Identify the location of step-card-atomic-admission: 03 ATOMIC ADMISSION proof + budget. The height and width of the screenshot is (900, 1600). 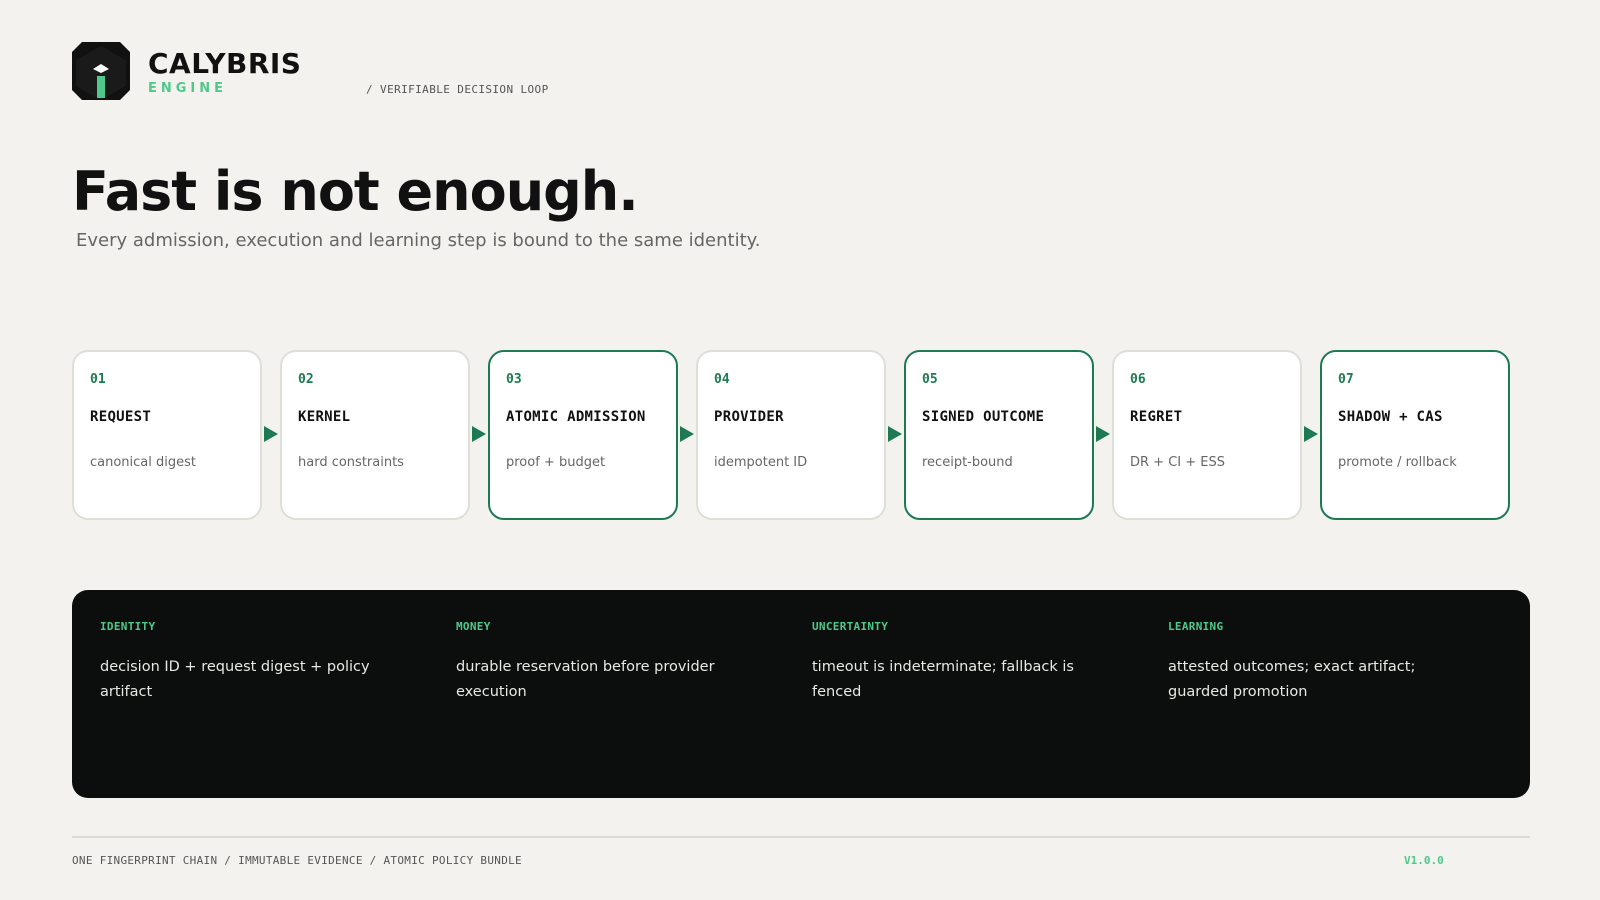
(583, 435).